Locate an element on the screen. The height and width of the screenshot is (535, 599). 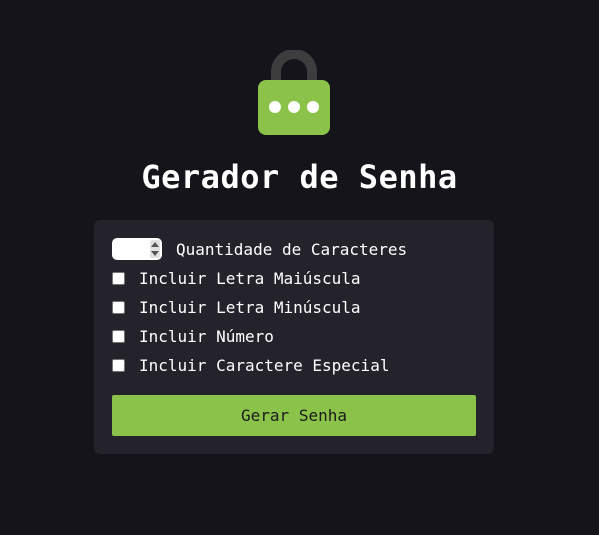
chevron-down-icon is located at coordinates (155, 253).